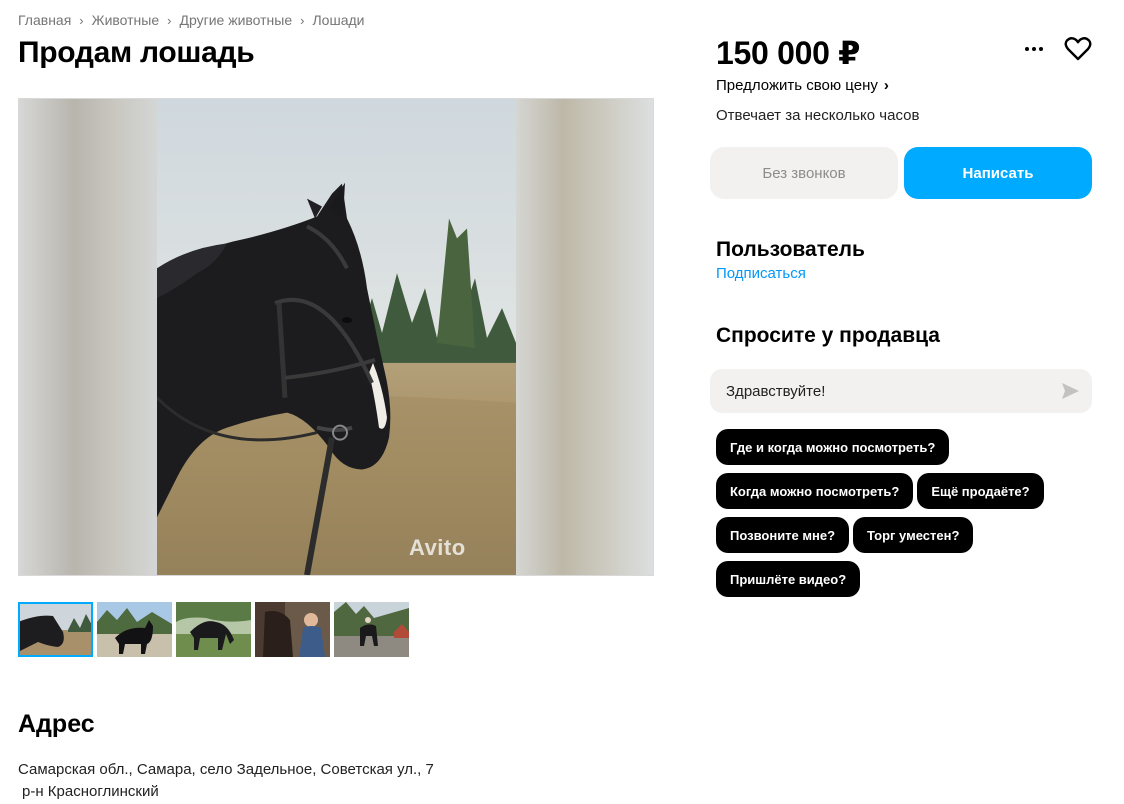  What do you see at coordinates (818, 115) in the screenshot?
I see `response-time: Отвечает за несколько часов` at bounding box center [818, 115].